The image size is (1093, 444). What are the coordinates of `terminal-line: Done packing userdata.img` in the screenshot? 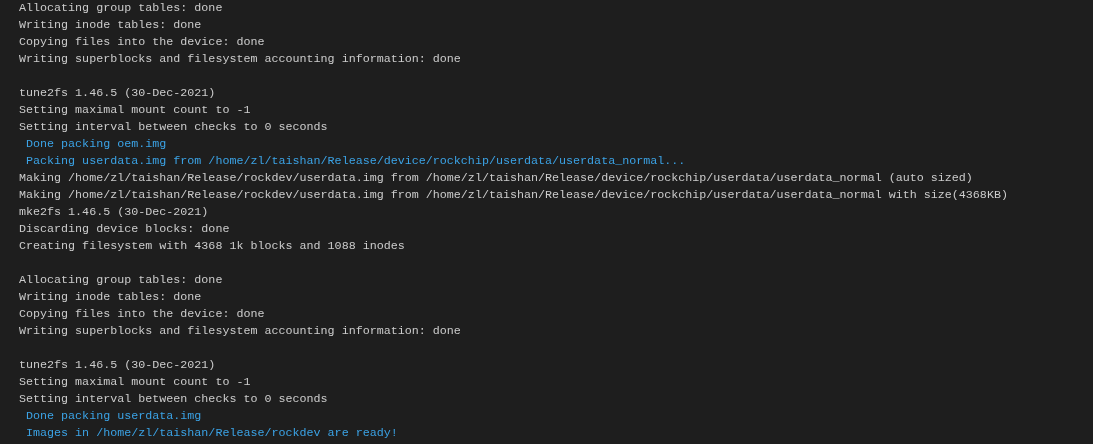 It's located at (113, 416).